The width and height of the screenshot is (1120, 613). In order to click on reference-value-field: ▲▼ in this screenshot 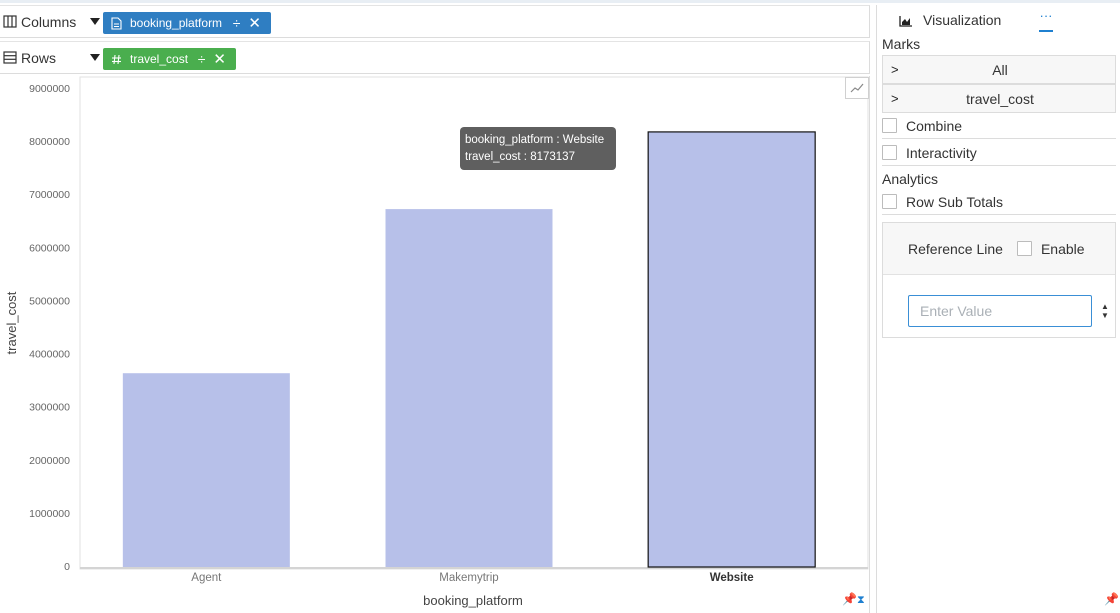, I will do `click(1008, 311)`.